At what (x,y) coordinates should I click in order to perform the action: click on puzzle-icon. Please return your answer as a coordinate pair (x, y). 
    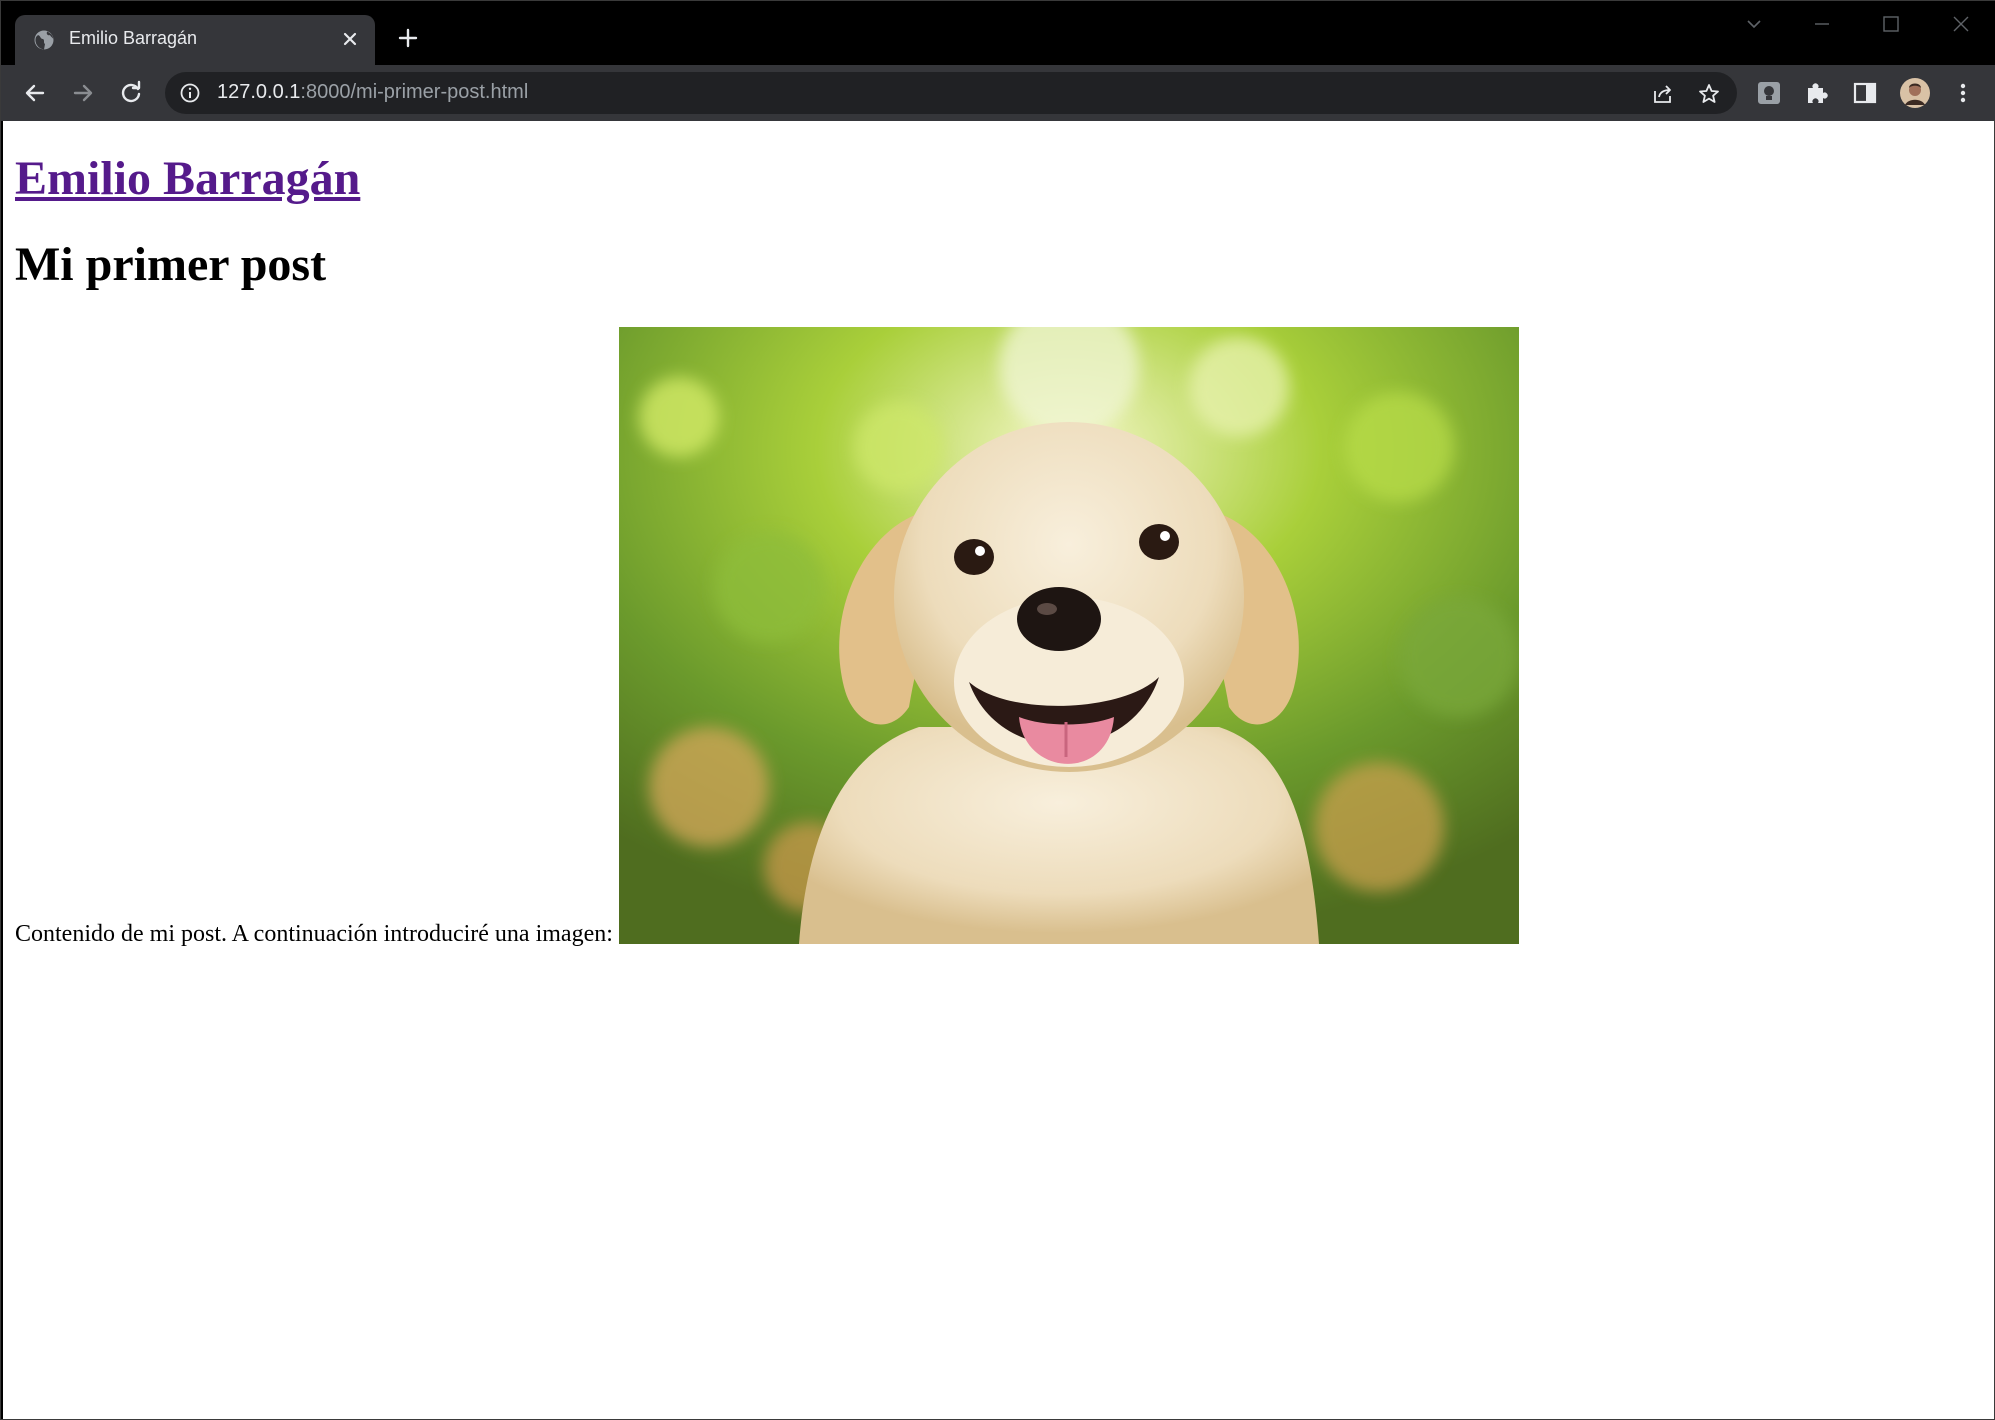
    Looking at the image, I should click on (1817, 93).